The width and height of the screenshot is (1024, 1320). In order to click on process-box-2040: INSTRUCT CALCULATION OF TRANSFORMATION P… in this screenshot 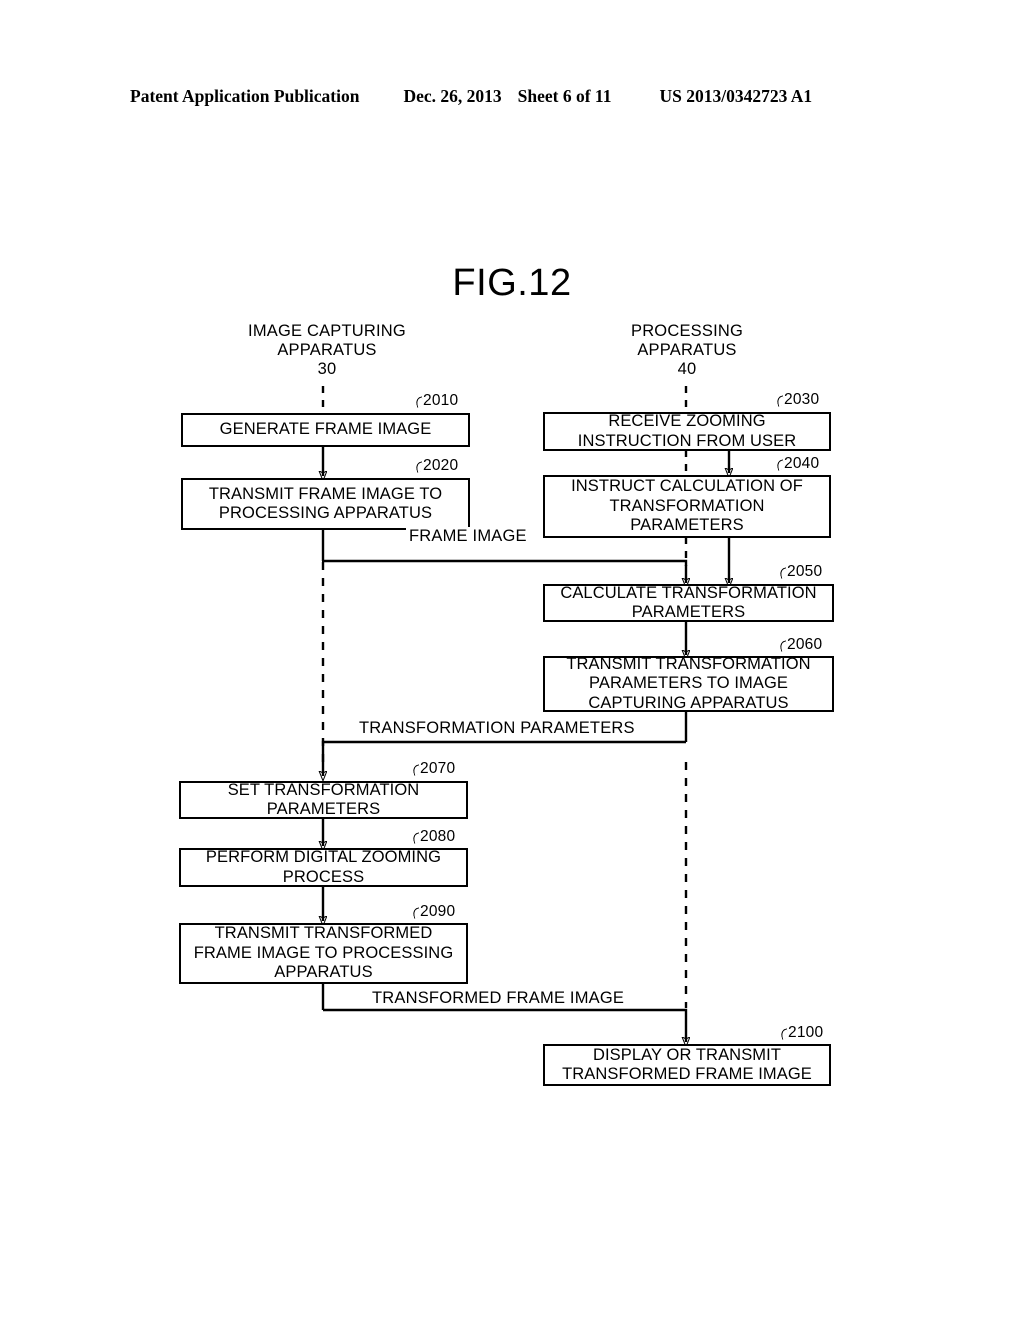, I will do `click(687, 506)`.